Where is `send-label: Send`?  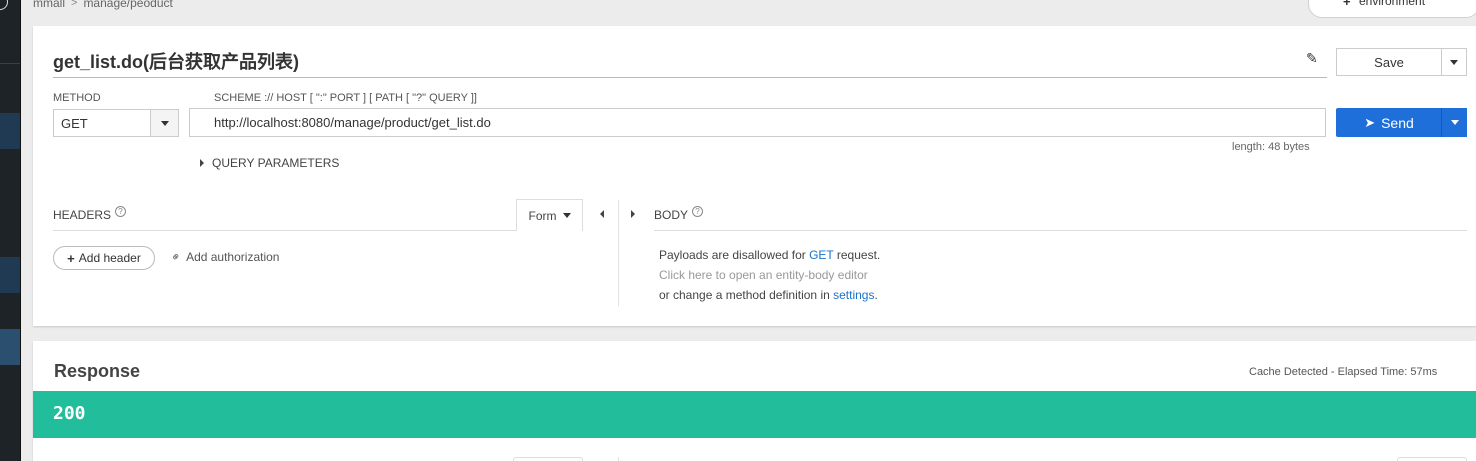 send-label: Send is located at coordinates (1397, 122).